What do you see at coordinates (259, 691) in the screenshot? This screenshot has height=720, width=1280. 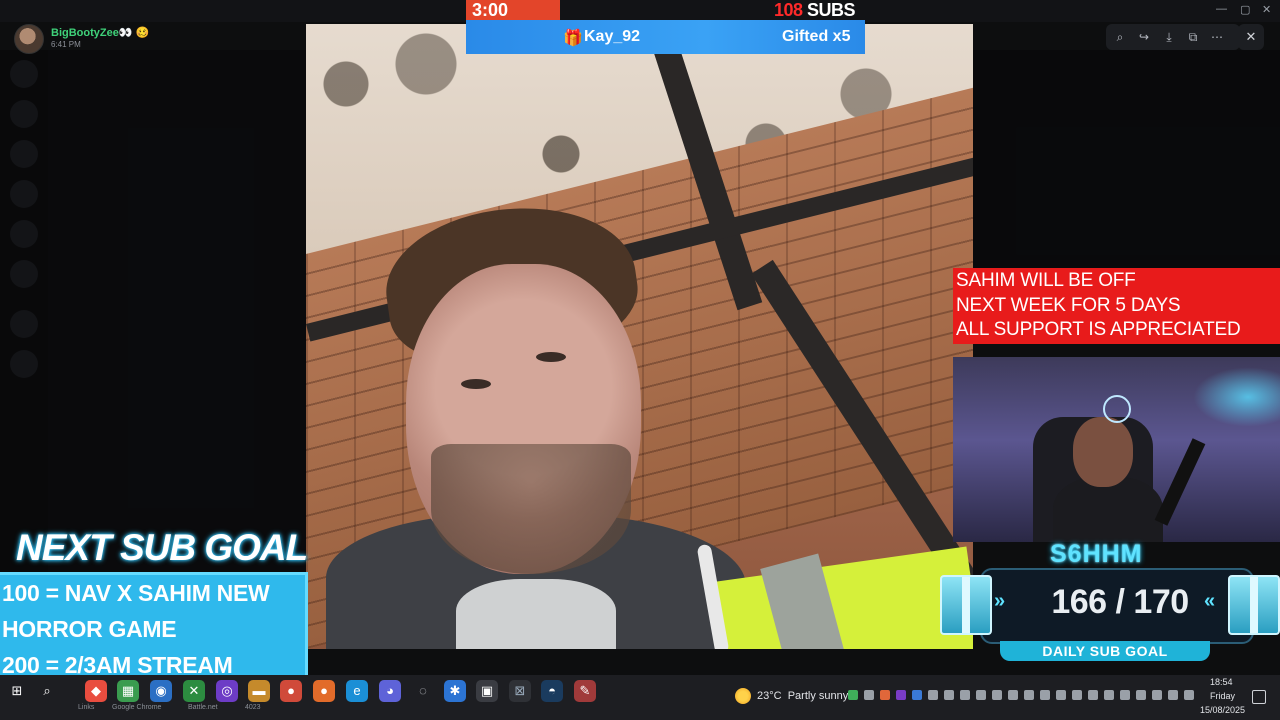 I see `folder-icon: ▬` at bounding box center [259, 691].